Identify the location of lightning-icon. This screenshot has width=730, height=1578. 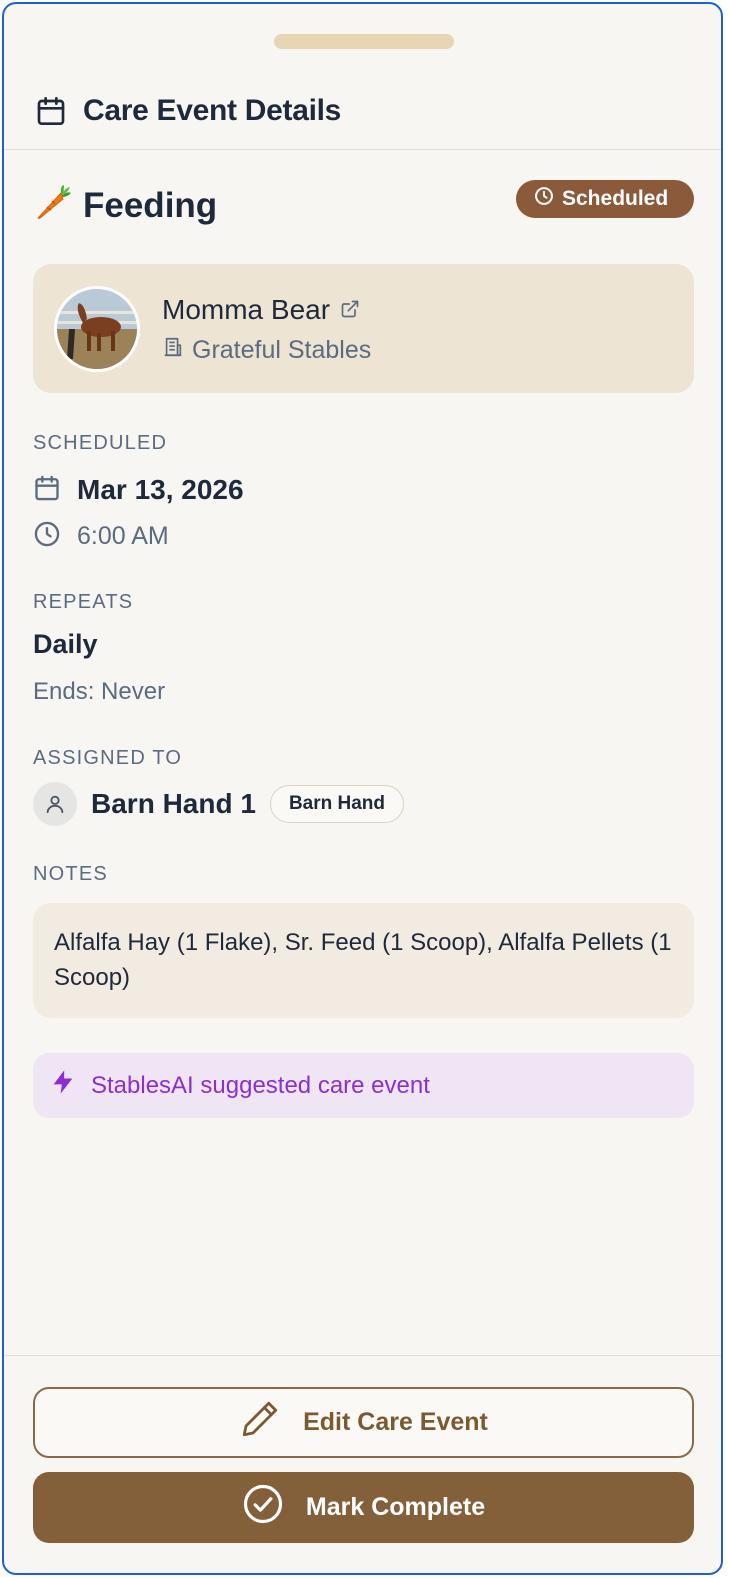
(63, 1085).